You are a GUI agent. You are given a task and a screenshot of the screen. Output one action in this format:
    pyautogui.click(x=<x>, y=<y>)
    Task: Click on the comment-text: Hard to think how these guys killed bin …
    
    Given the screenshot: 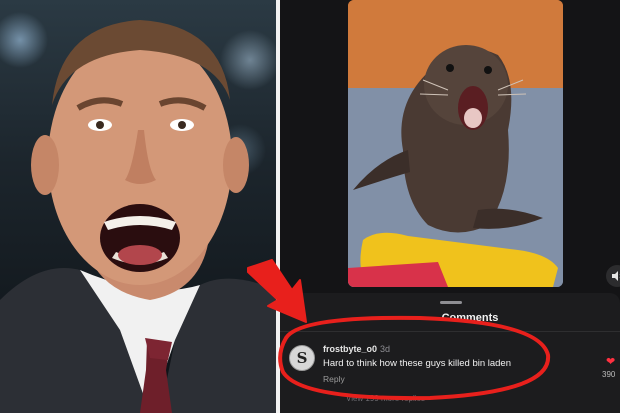 What is the action you would take?
    pyautogui.click(x=417, y=363)
    